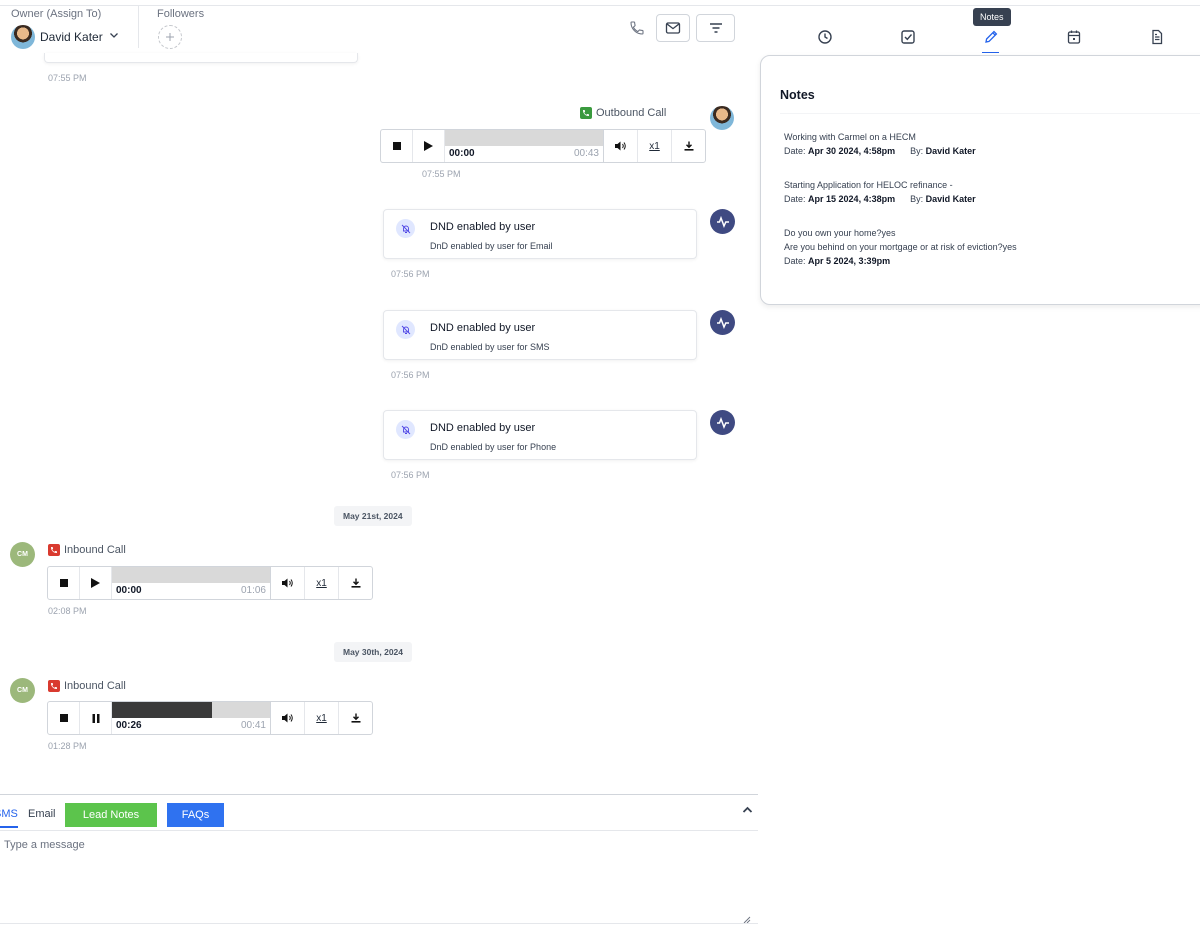  What do you see at coordinates (42, 814) in the screenshot?
I see `tab-email: Email` at bounding box center [42, 814].